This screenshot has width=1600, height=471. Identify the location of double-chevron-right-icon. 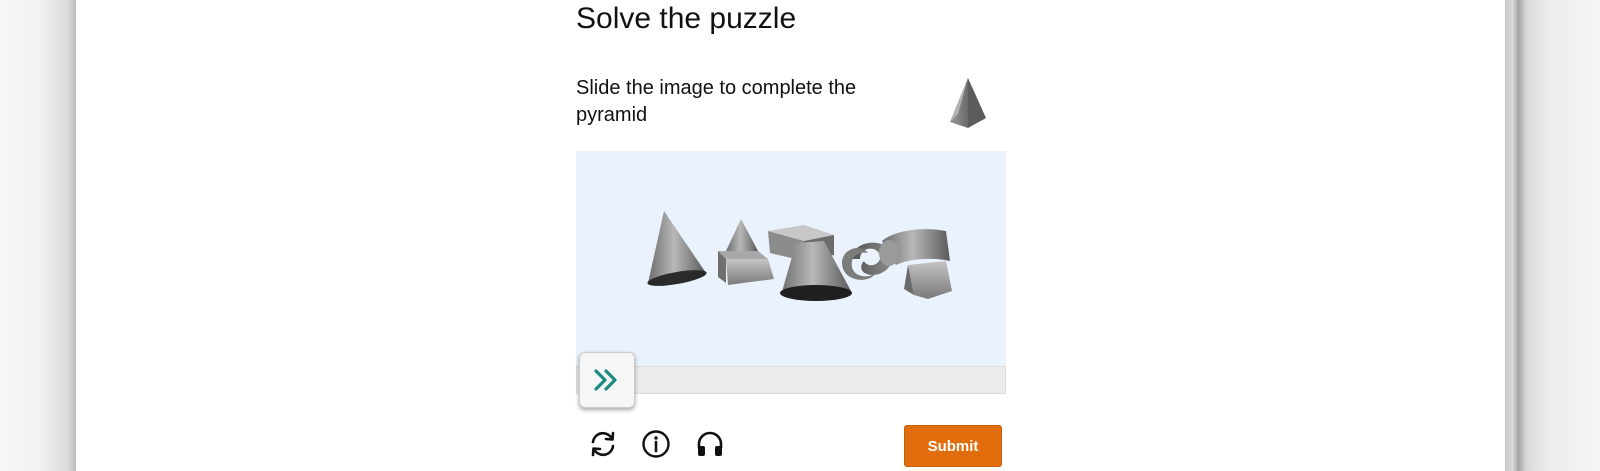
(605, 380).